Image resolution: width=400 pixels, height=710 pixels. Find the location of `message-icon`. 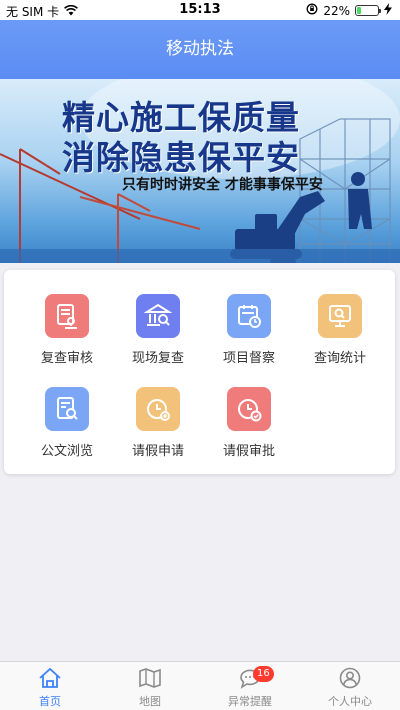

message-icon is located at coordinates (250, 679).